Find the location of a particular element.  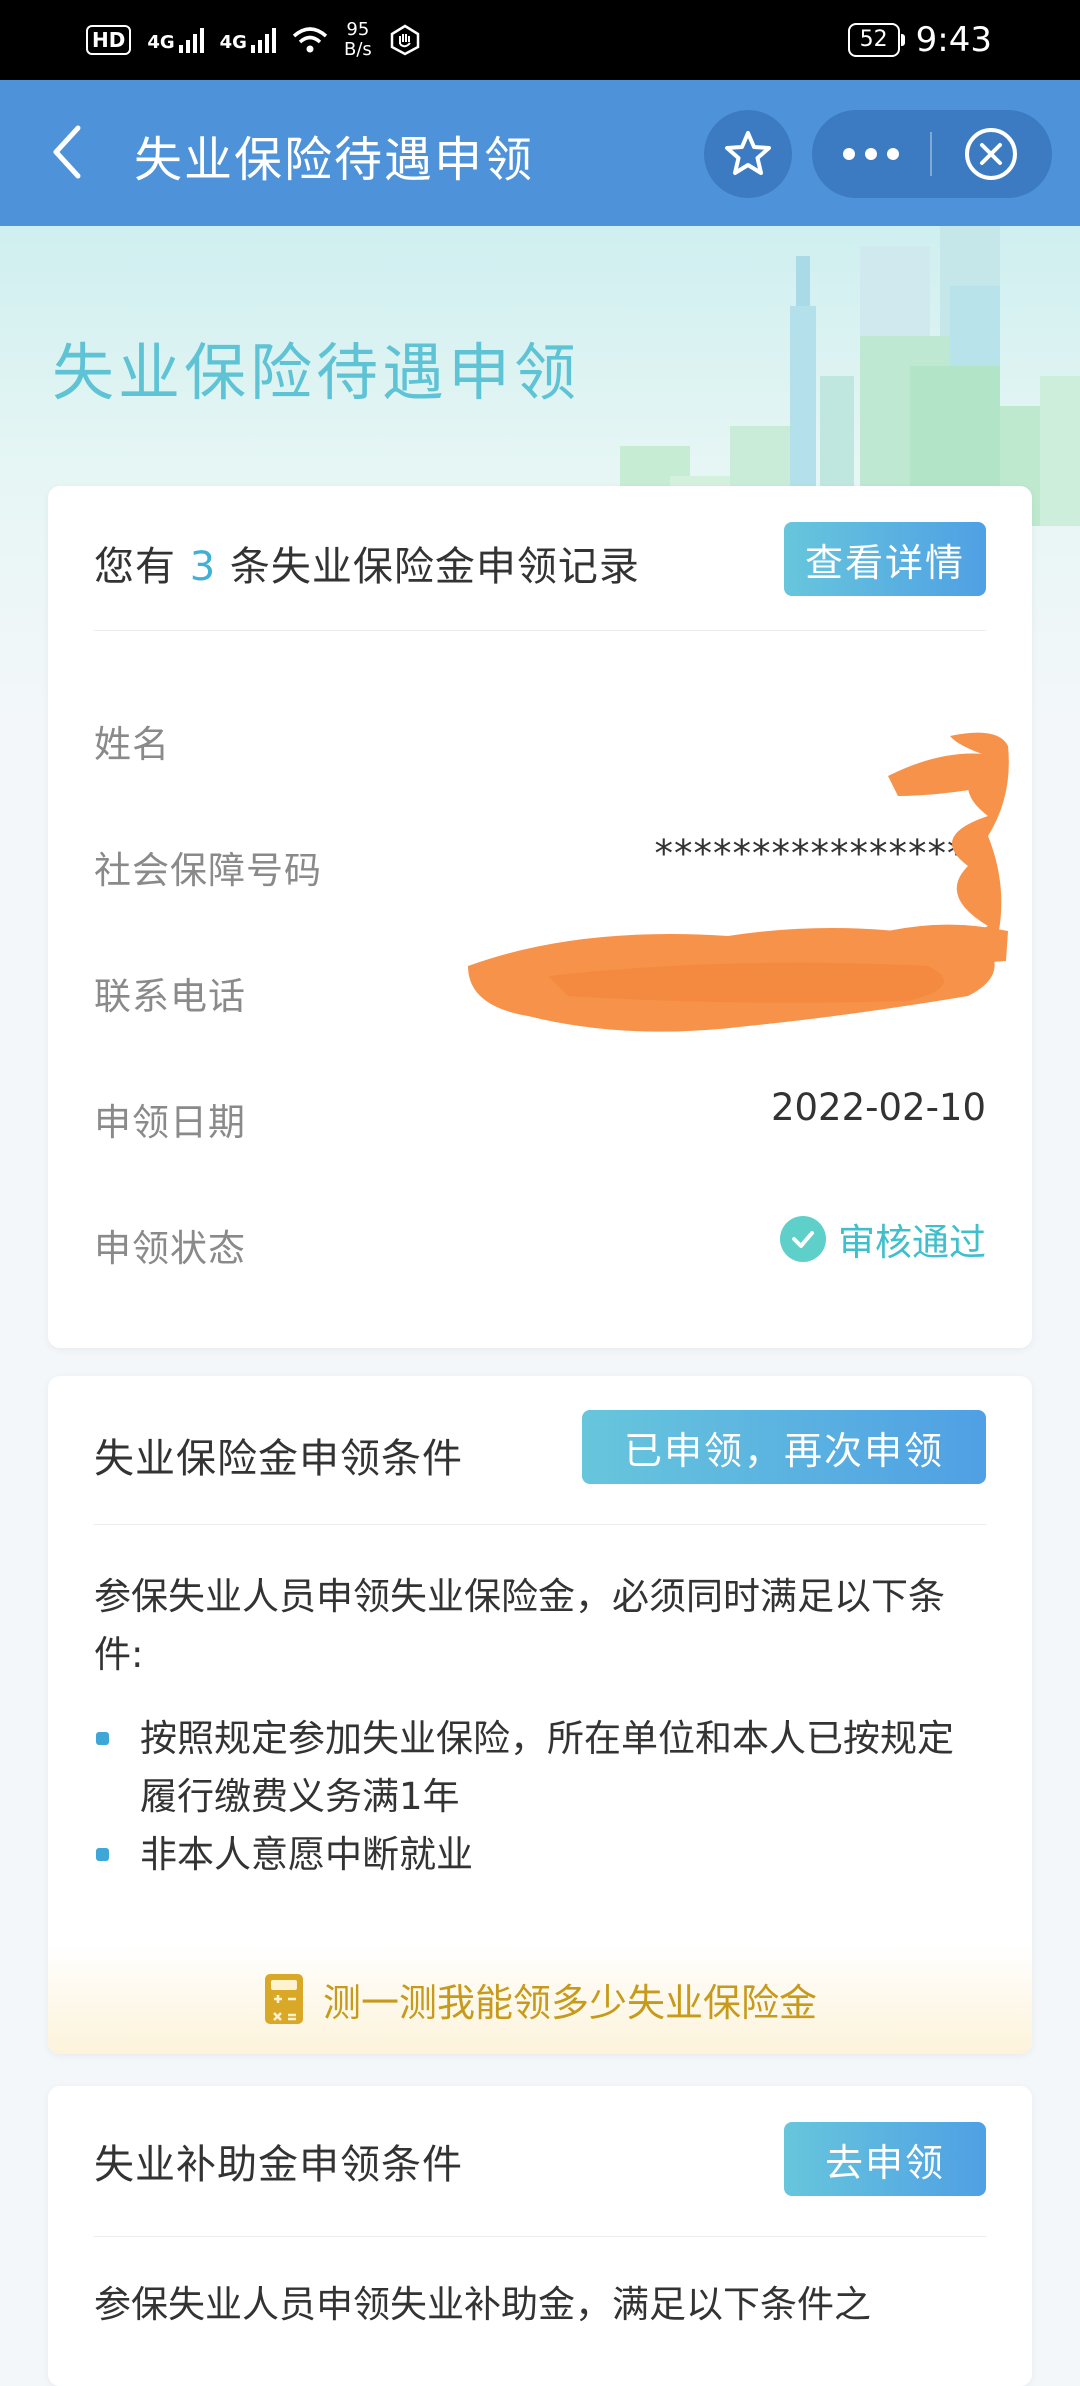

hd-badge: HD is located at coordinates (109, 40).